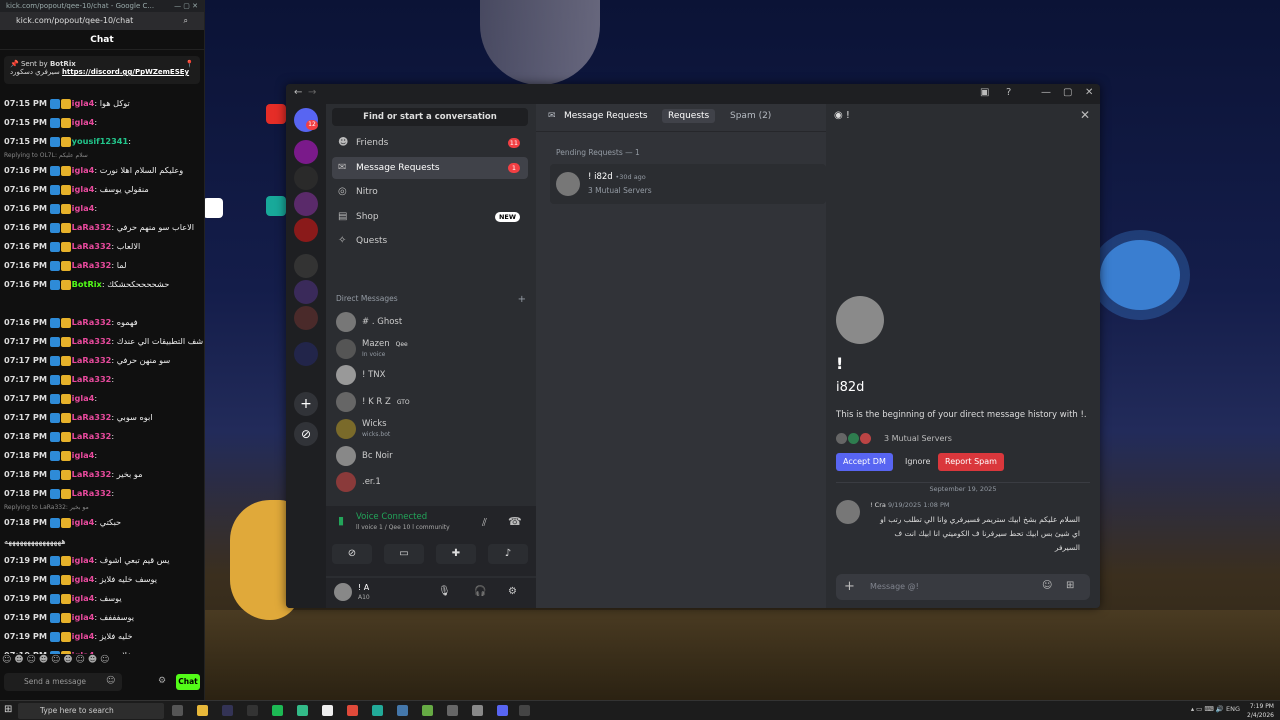 This screenshot has height=720, width=1280. I want to click on microphone-icon: 🎙, so click(444, 591).